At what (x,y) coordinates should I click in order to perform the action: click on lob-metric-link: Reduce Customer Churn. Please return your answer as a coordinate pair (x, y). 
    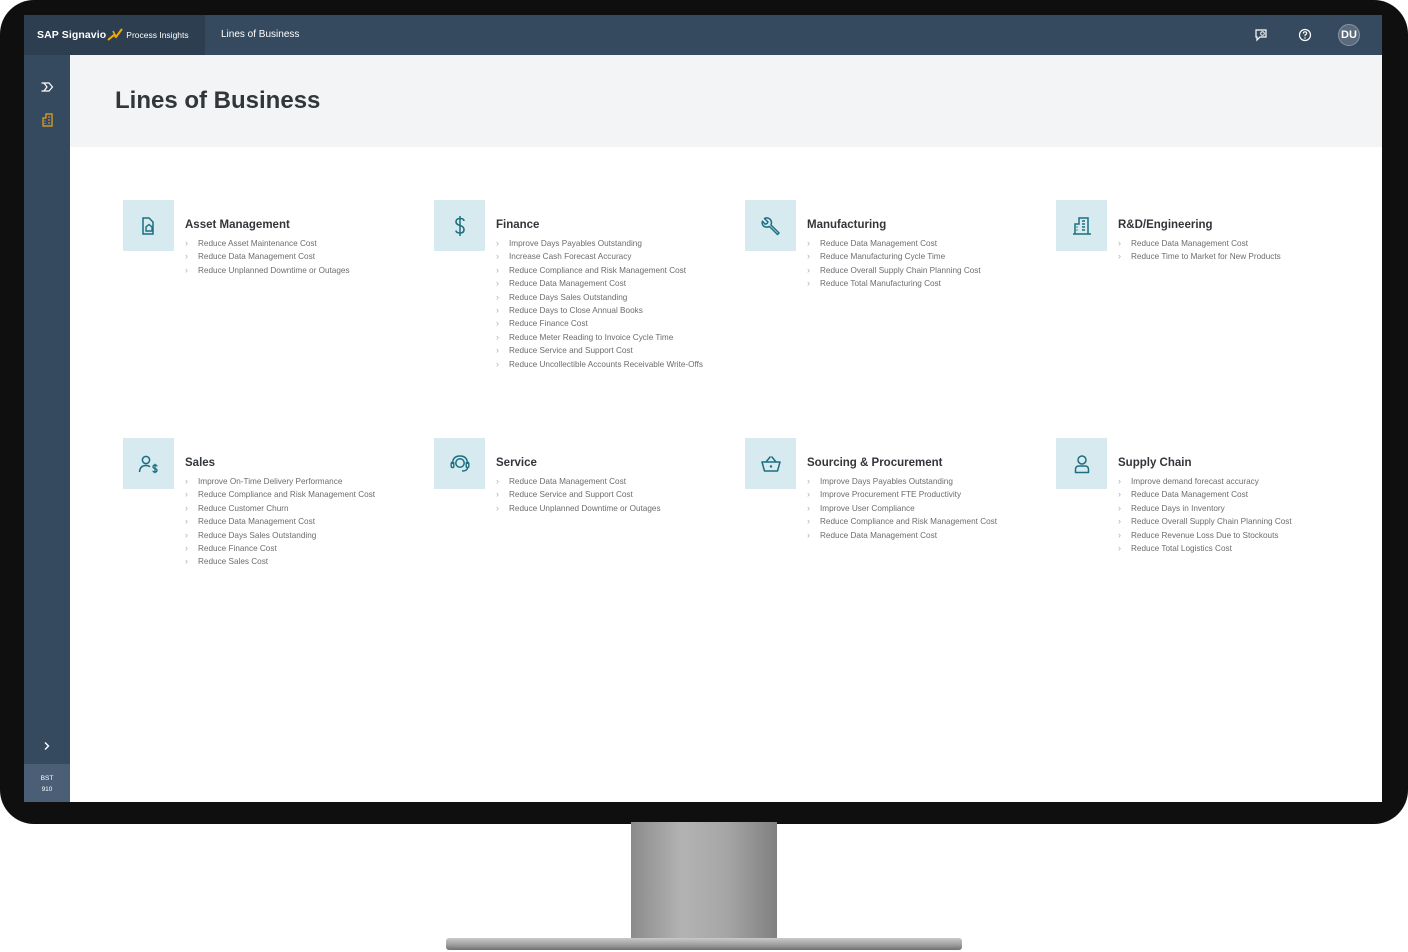
    Looking at the image, I should click on (292, 509).